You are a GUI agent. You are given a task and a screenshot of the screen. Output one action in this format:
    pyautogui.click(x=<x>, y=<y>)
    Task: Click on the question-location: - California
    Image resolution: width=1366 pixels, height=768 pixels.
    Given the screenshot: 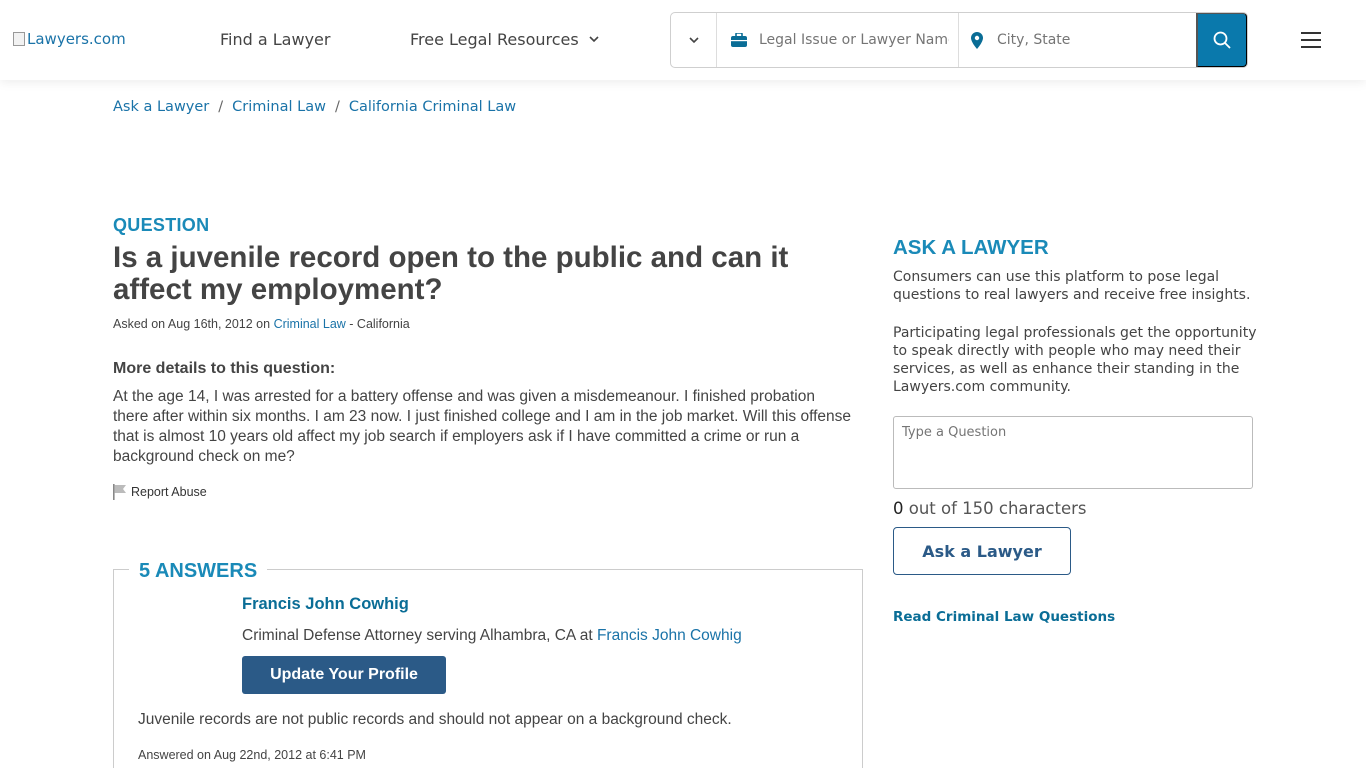 What is the action you would take?
    pyautogui.click(x=377, y=324)
    